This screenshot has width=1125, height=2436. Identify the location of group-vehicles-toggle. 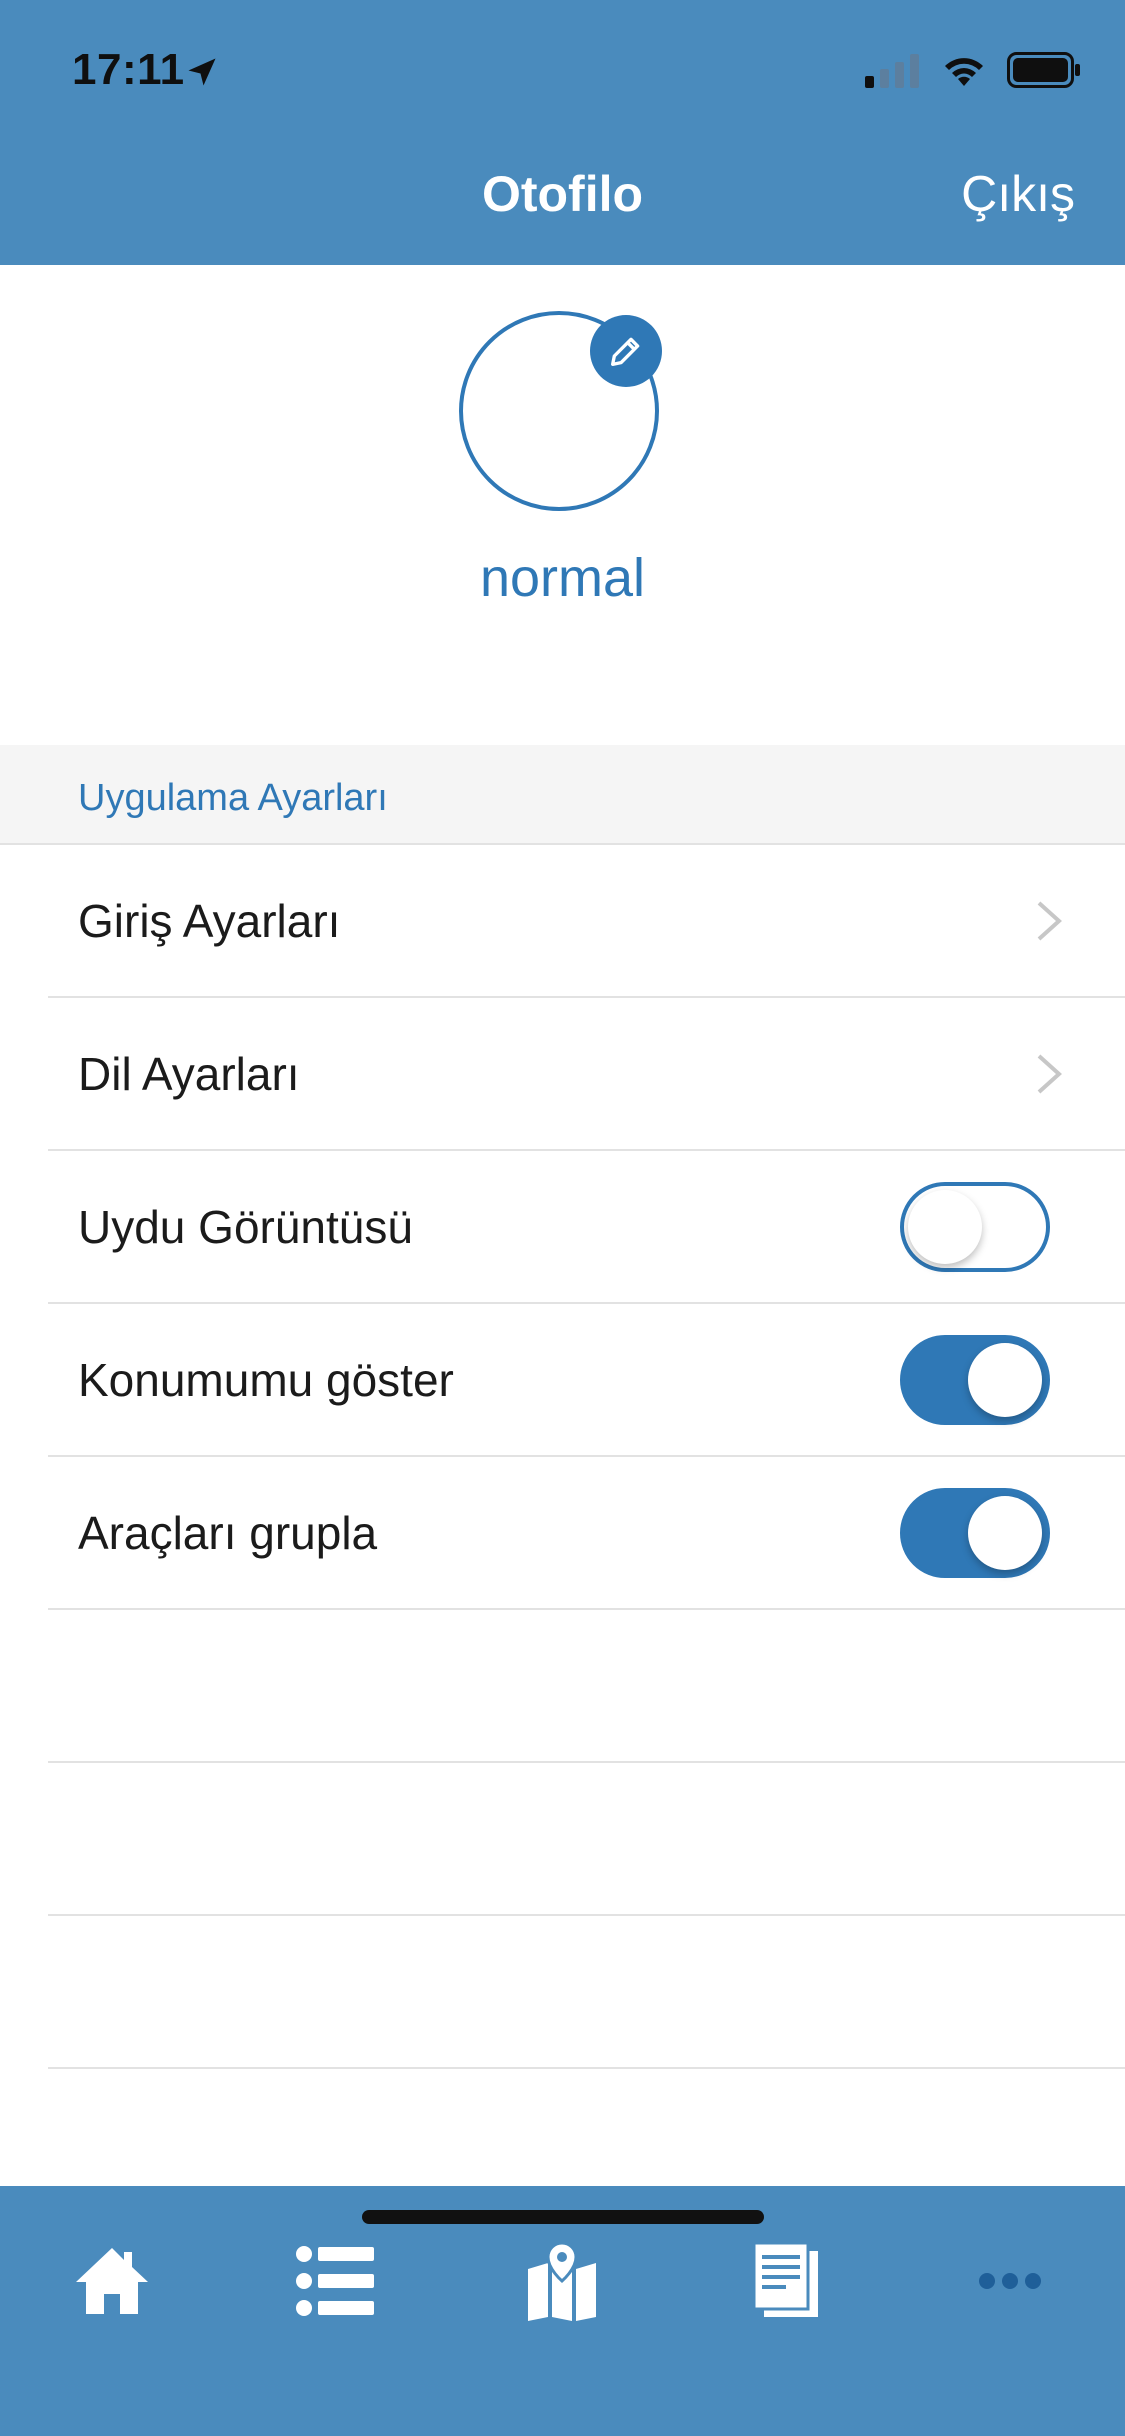
(975, 1532).